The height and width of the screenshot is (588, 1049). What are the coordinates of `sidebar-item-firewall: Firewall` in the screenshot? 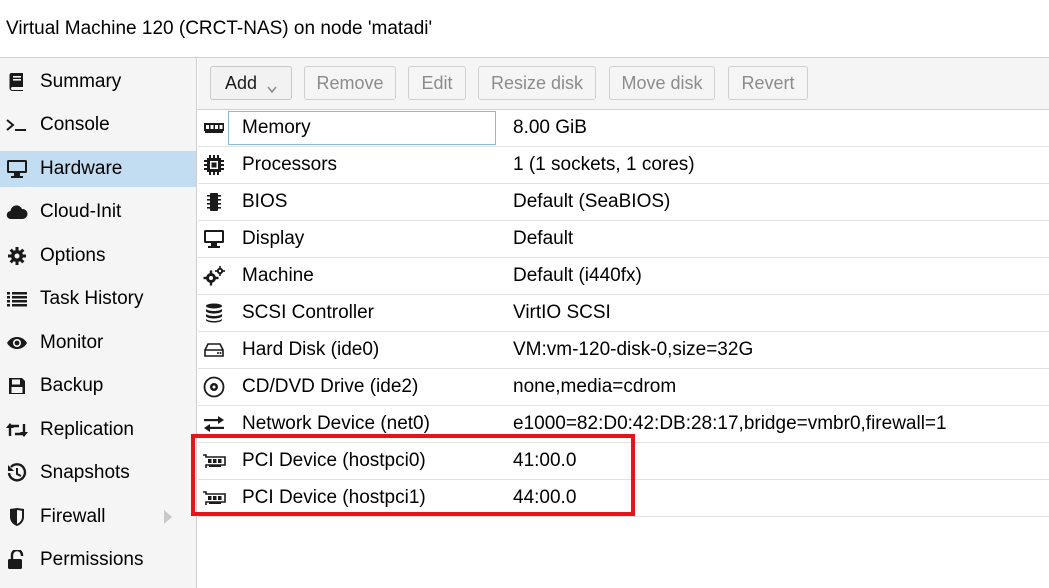 It's located at (98, 517).